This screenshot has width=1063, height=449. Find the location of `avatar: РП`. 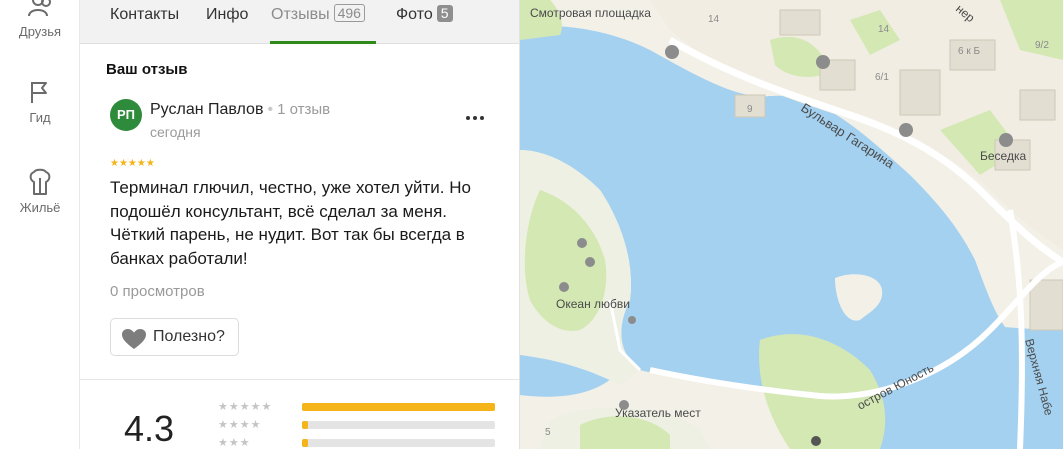

avatar: РП is located at coordinates (126, 115).